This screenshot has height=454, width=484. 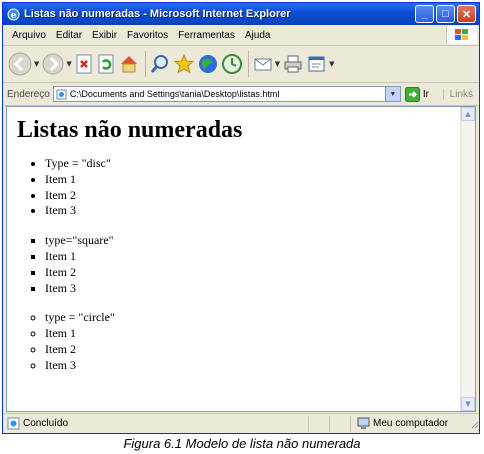 I want to click on list-item: Type = "disc", so click(x=253, y=164).